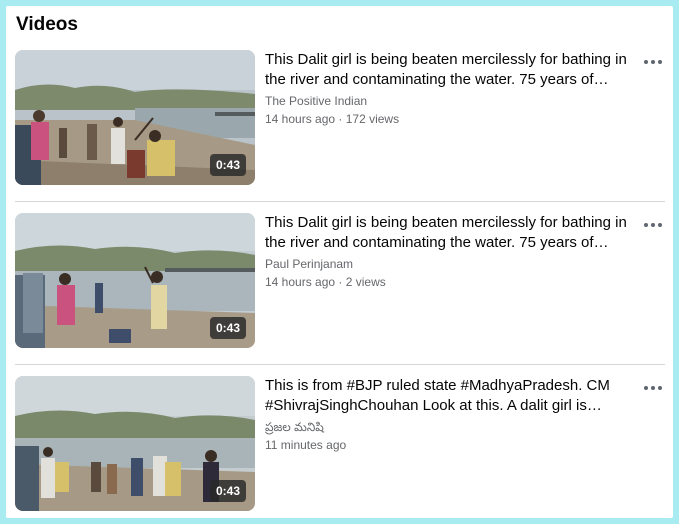 This screenshot has width=679, height=524. I want to click on video-meta: 14 hours ago · 172 views, so click(332, 119).